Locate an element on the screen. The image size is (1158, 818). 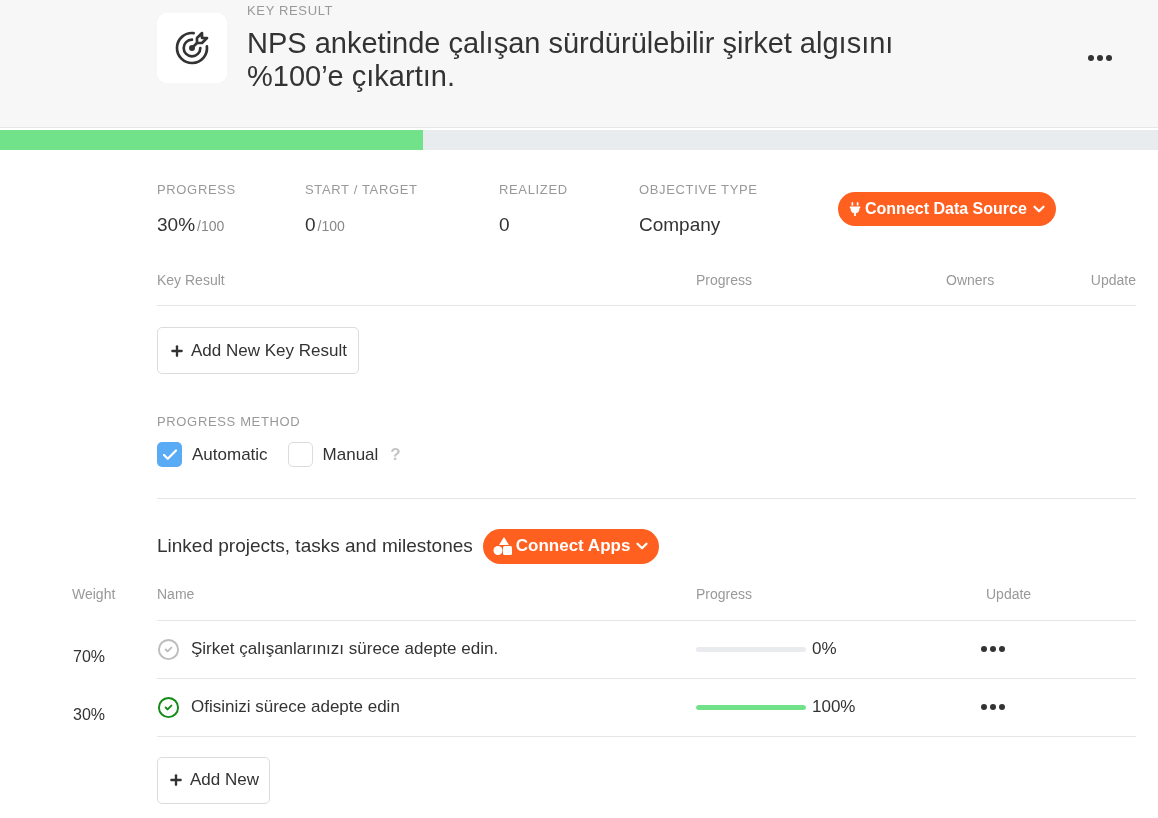
weight-cell-text: 70% is located at coordinates (89, 656).